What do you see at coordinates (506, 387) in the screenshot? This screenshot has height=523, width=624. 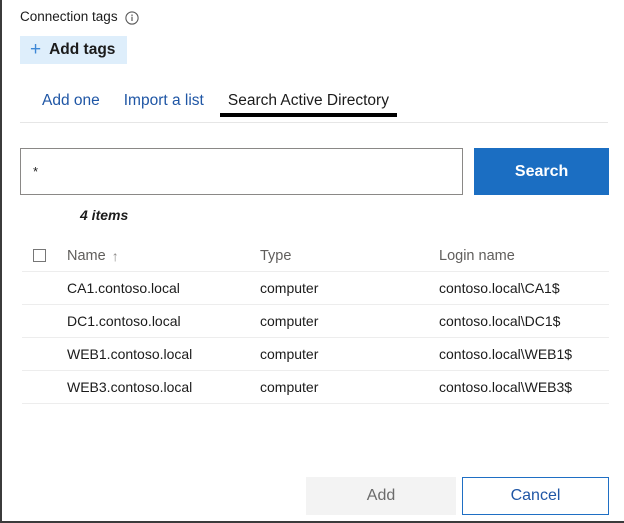 I see `cell-login-name: contoso.local\WEB3$` at bounding box center [506, 387].